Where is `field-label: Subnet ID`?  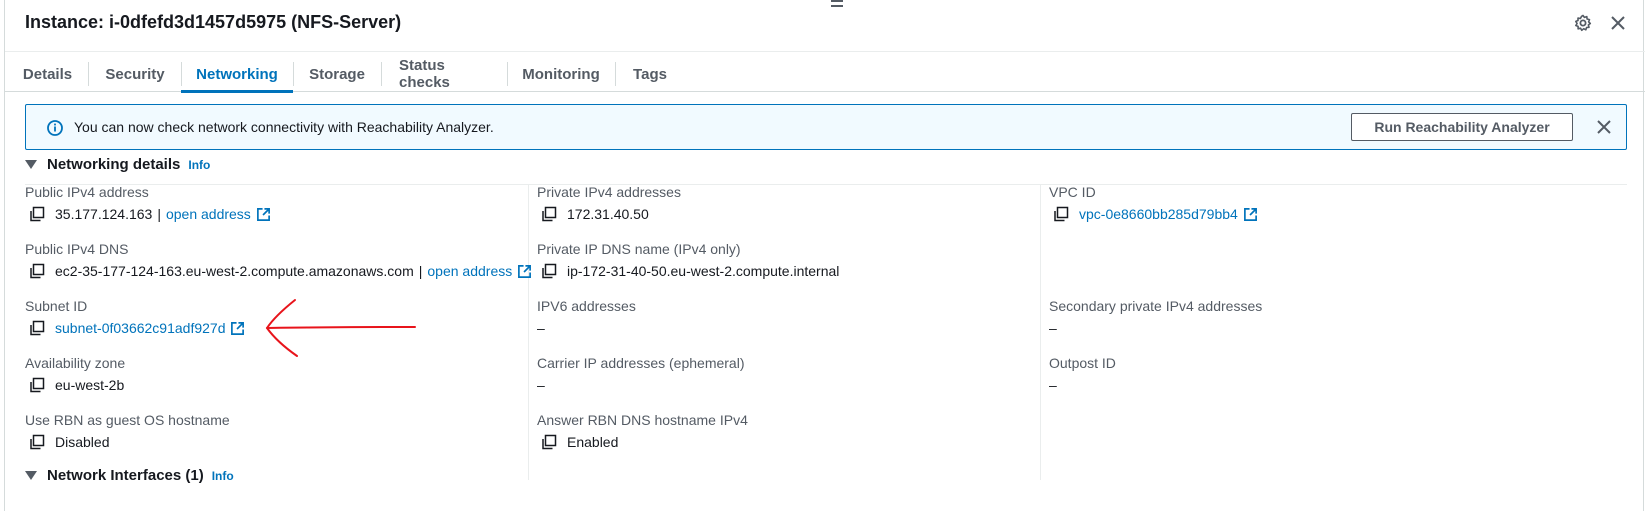 field-label: Subnet ID is located at coordinates (56, 306).